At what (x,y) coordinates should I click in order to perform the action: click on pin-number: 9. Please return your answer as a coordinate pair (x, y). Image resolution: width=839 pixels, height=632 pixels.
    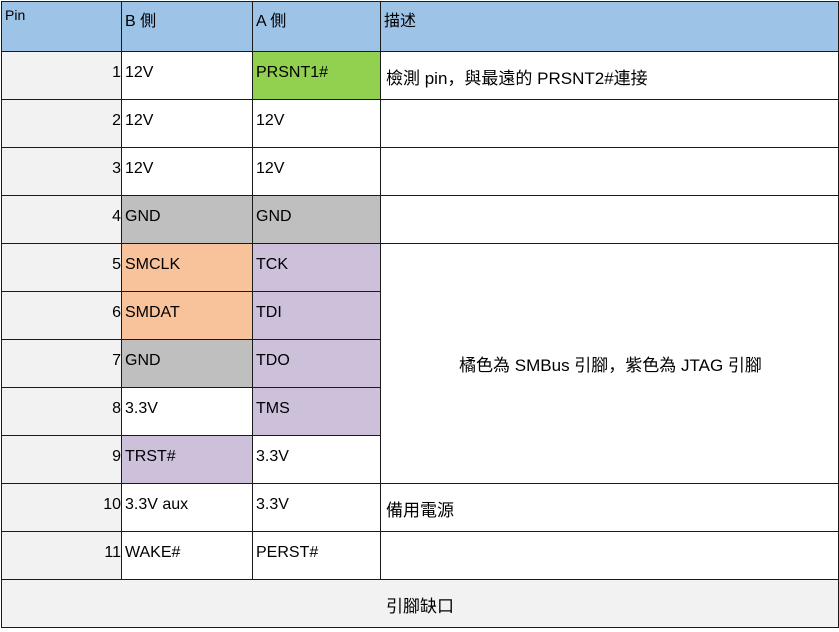
    Looking at the image, I should click on (61, 459).